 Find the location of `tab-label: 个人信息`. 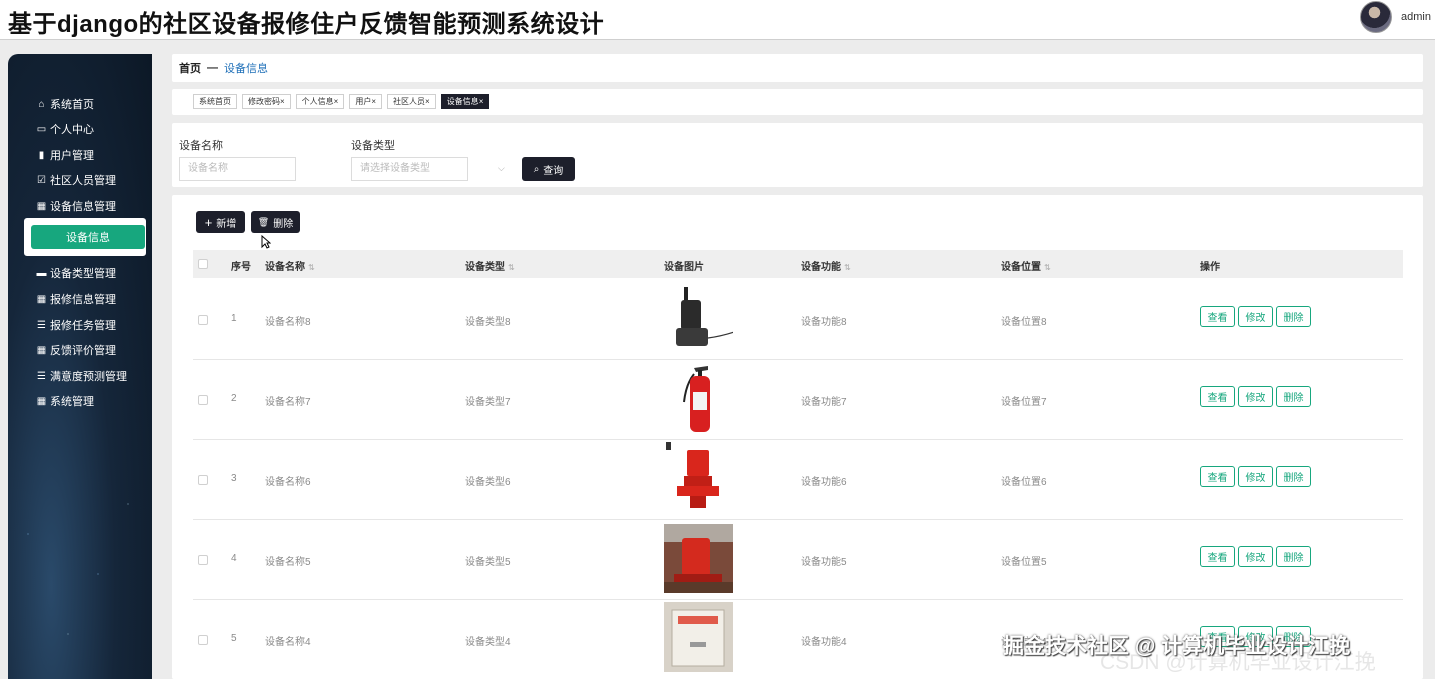

tab-label: 个人信息 is located at coordinates (317, 101).